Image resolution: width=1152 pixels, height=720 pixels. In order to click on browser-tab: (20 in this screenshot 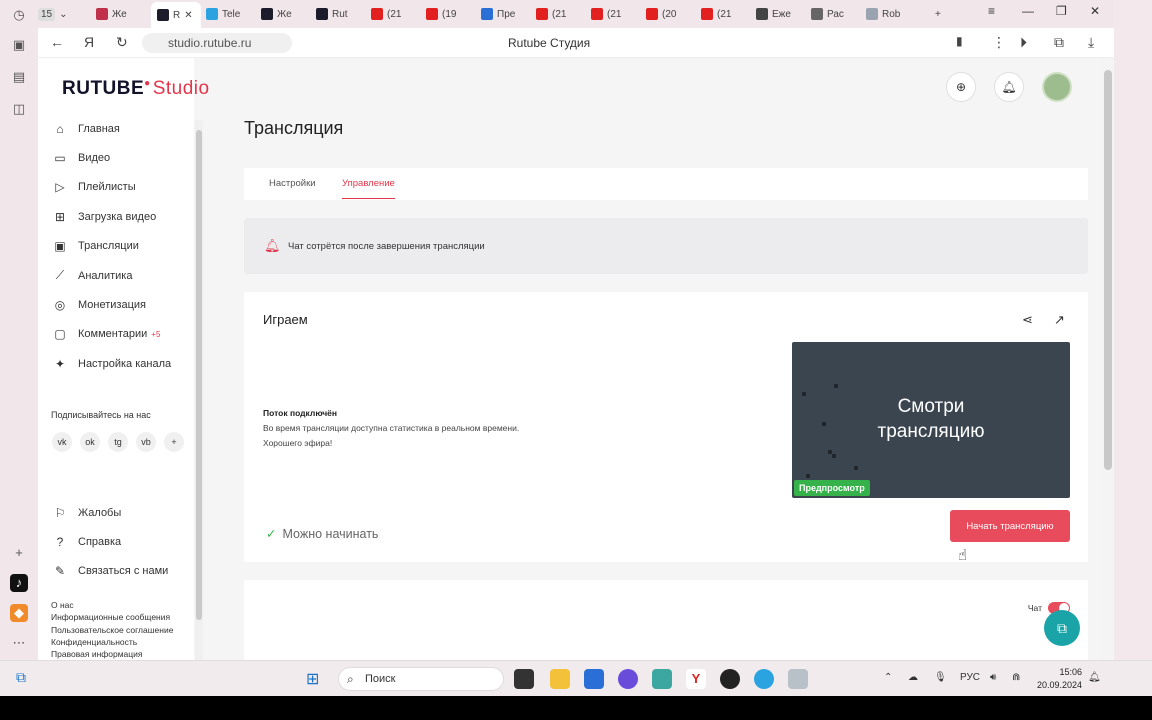, I will do `click(668, 14)`.